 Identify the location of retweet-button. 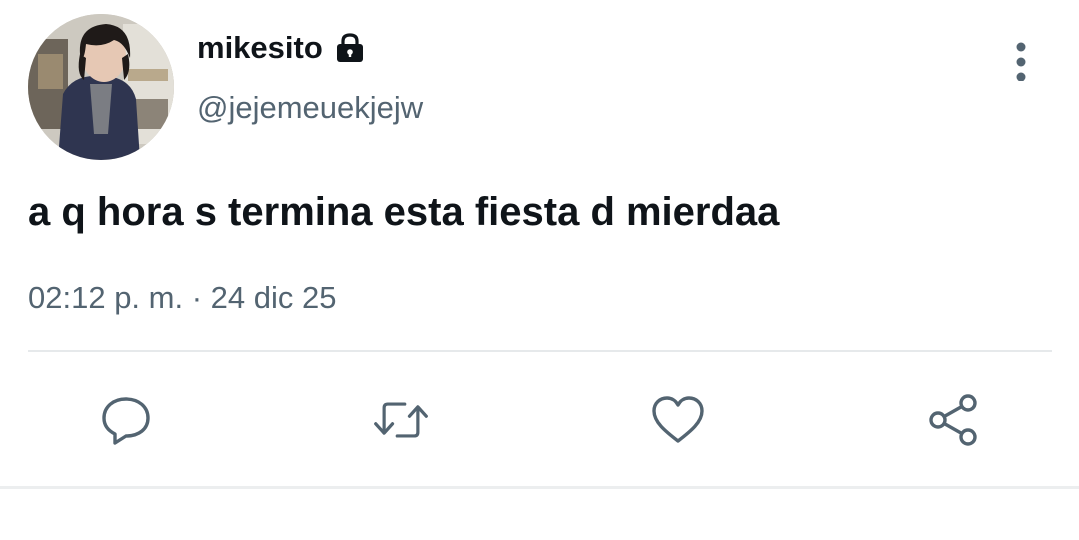
(401, 420).